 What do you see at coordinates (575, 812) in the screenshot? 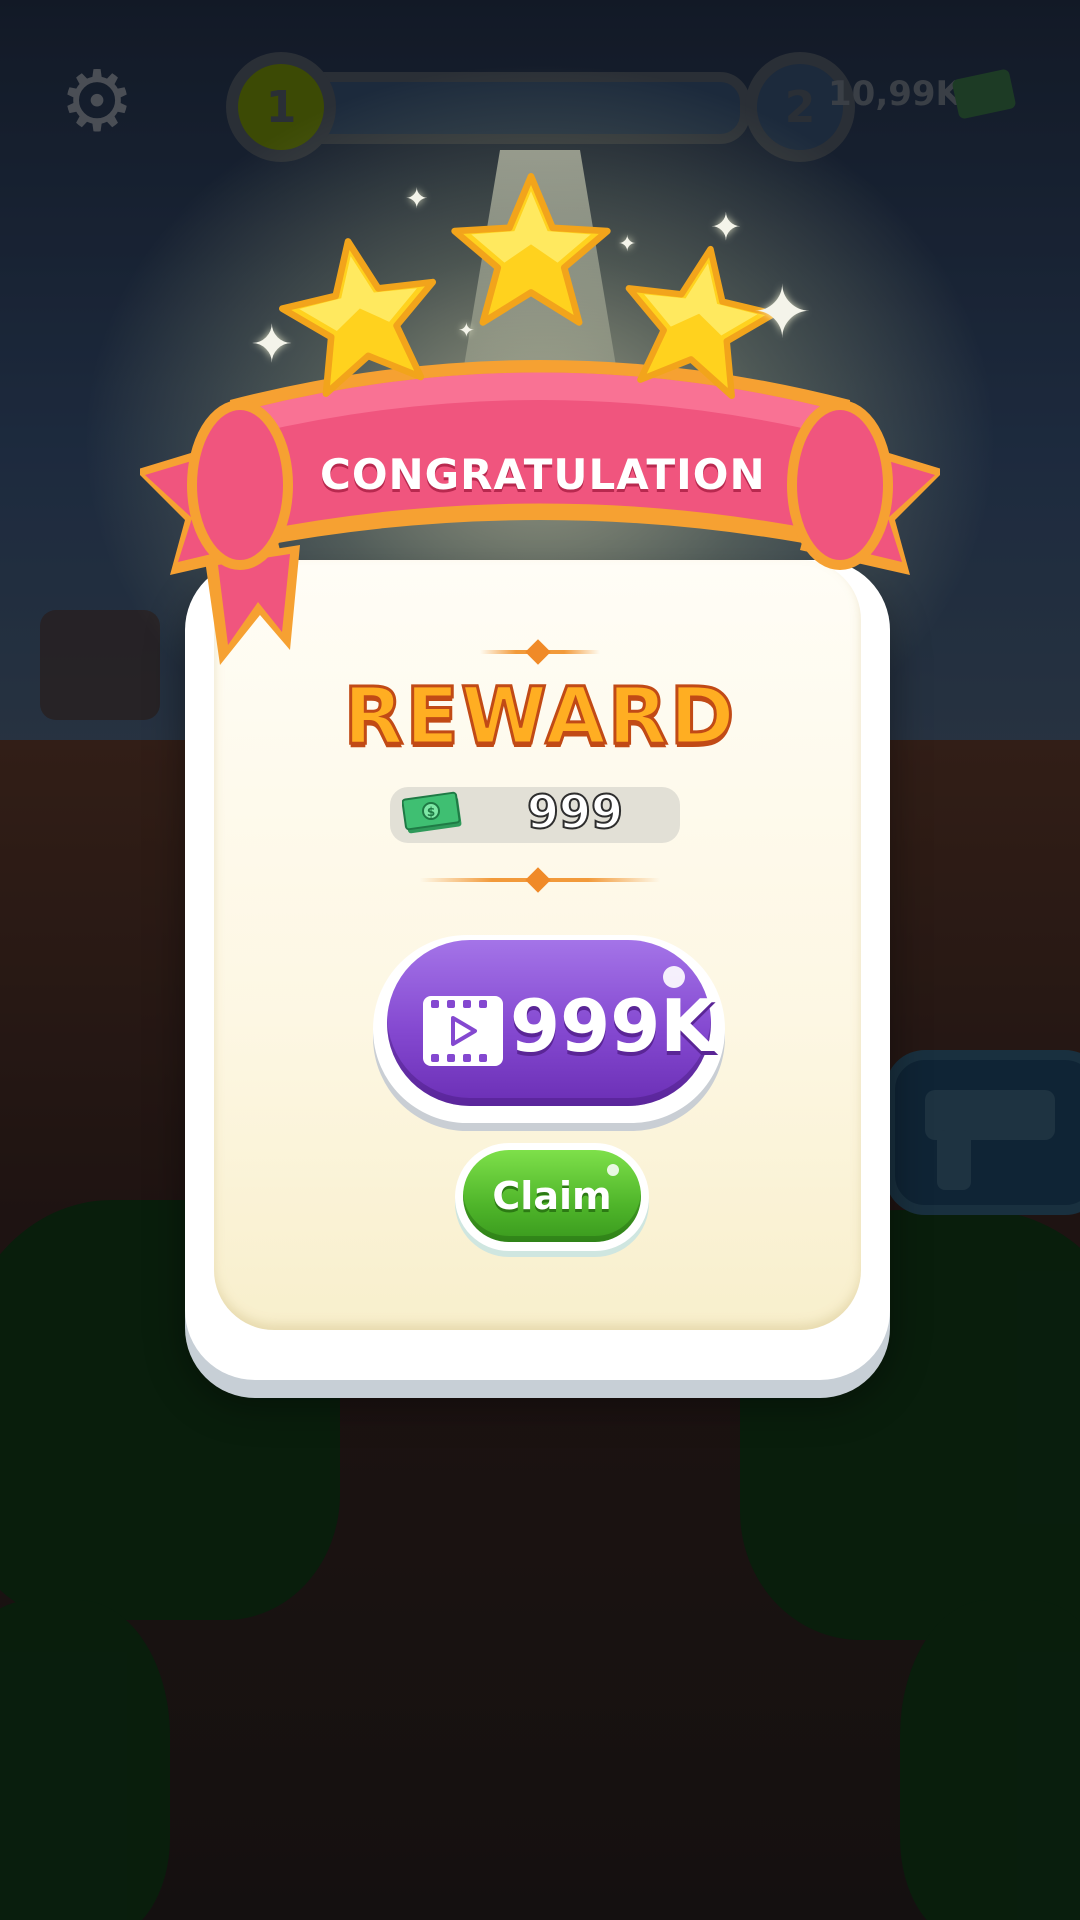
I see `reward-amount: 999` at bounding box center [575, 812].